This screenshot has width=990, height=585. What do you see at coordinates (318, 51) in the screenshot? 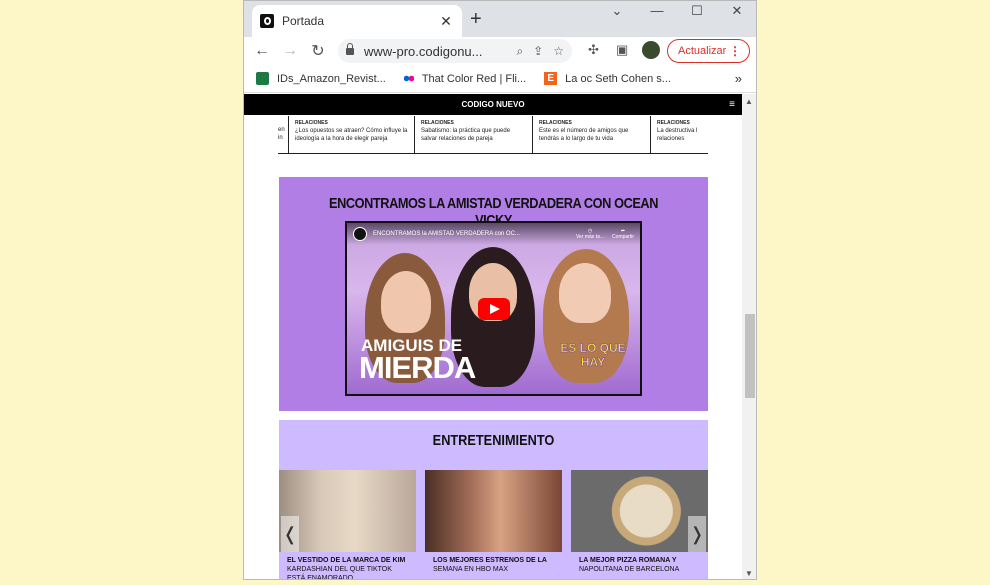
I see `reload-icon: ↻` at bounding box center [318, 51].